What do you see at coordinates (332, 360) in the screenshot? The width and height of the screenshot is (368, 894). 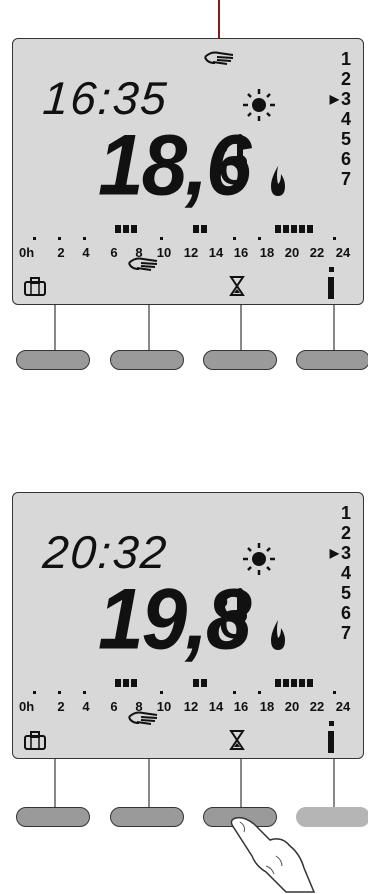 I see `info-button` at bounding box center [332, 360].